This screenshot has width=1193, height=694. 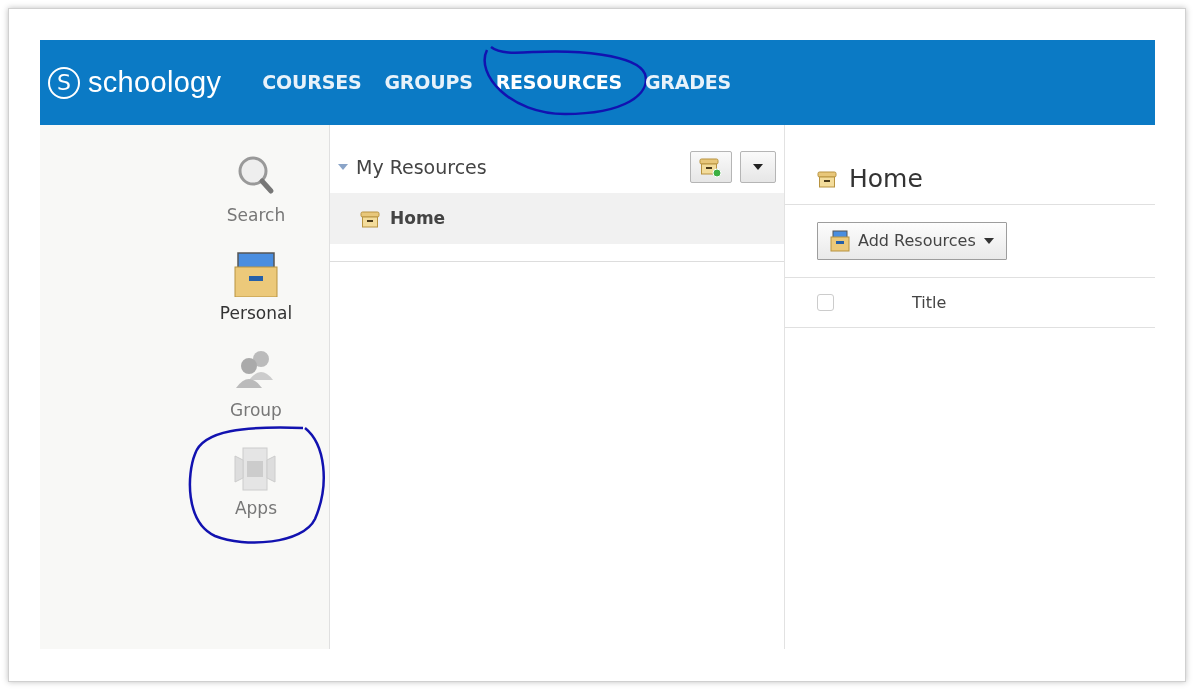 What do you see at coordinates (886, 178) in the screenshot?
I see `page-title: Home` at bounding box center [886, 178].